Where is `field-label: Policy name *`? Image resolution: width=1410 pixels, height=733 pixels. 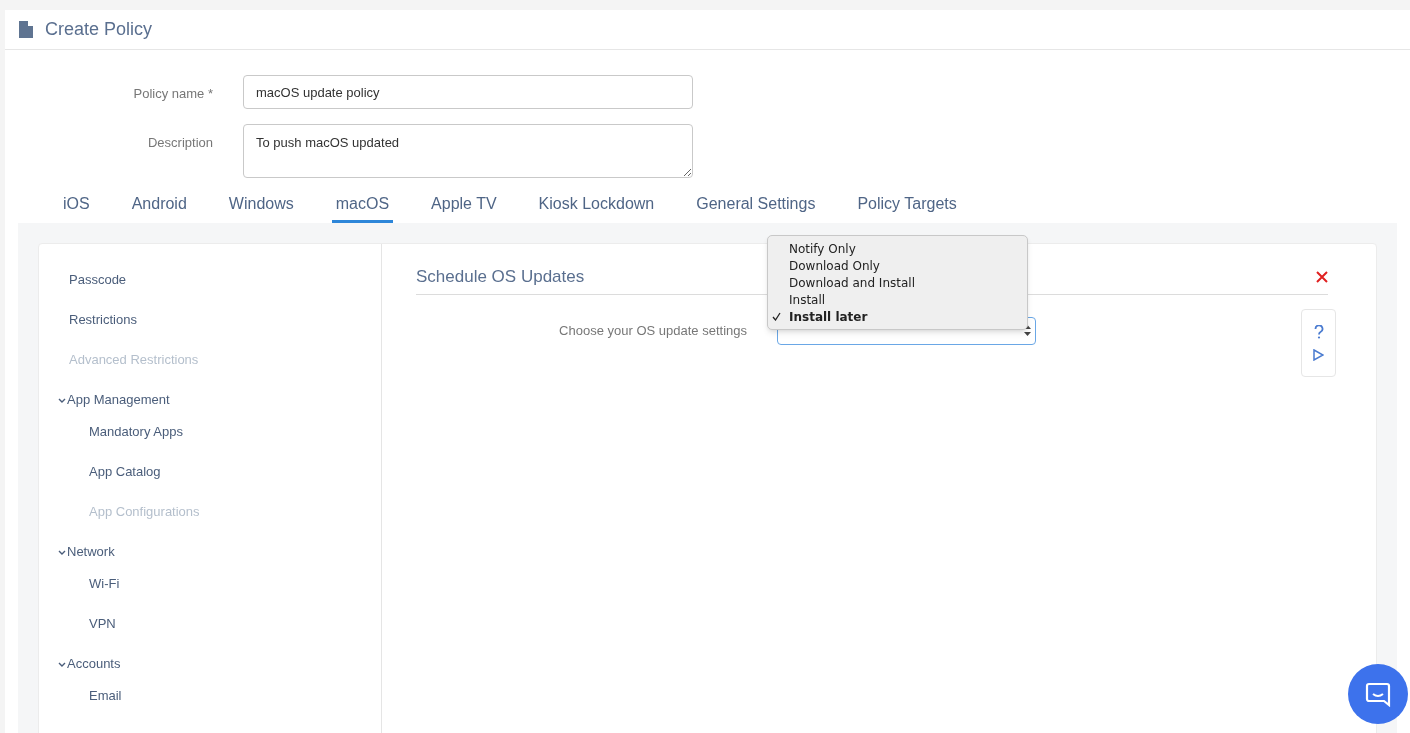
field-label: Policy name * is located at coordinates (172, 94).